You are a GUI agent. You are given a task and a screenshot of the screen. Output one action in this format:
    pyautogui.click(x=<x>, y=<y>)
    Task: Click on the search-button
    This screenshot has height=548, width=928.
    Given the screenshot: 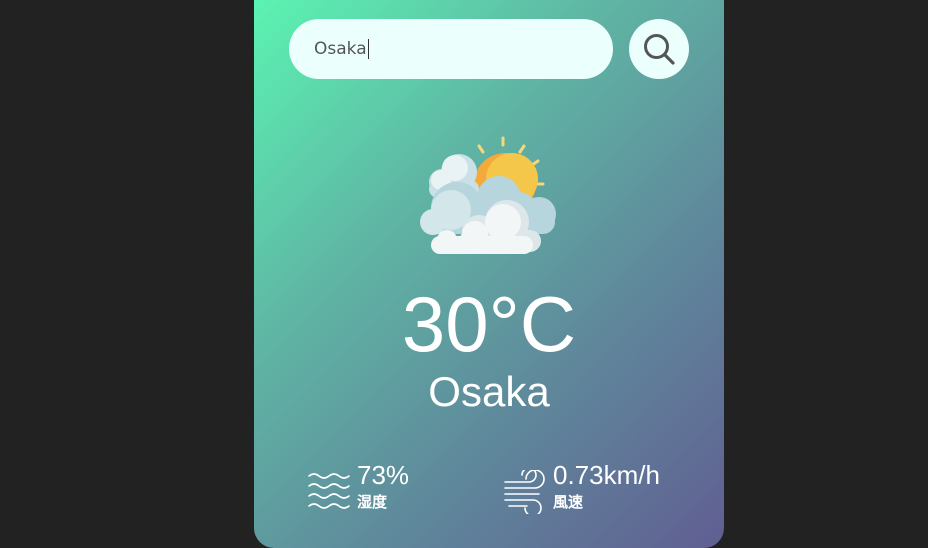 What is the action you would take?
    pyautogui.click(x=659, y=49)
    